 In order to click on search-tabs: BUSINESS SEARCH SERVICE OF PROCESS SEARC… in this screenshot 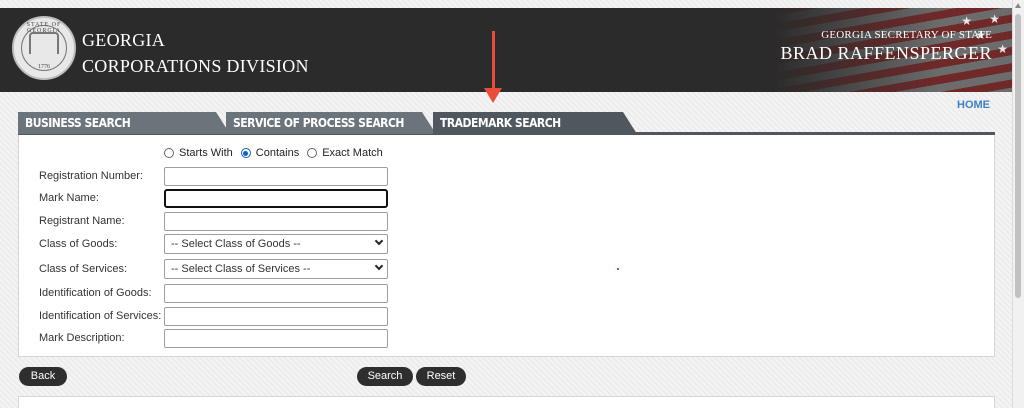, I will do `click(506, 123)`.